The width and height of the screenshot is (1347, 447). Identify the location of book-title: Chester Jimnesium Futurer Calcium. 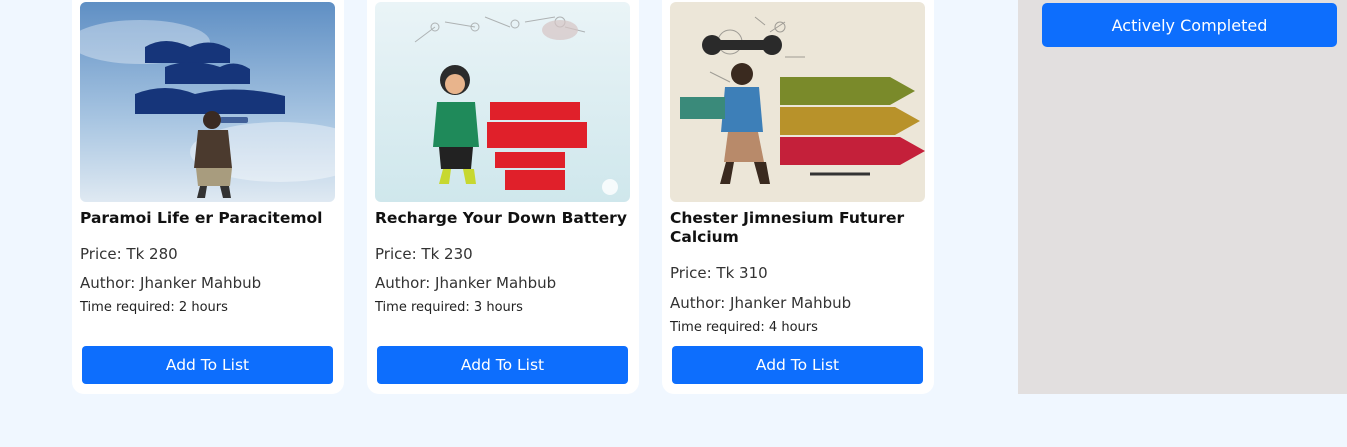
(787, 227).